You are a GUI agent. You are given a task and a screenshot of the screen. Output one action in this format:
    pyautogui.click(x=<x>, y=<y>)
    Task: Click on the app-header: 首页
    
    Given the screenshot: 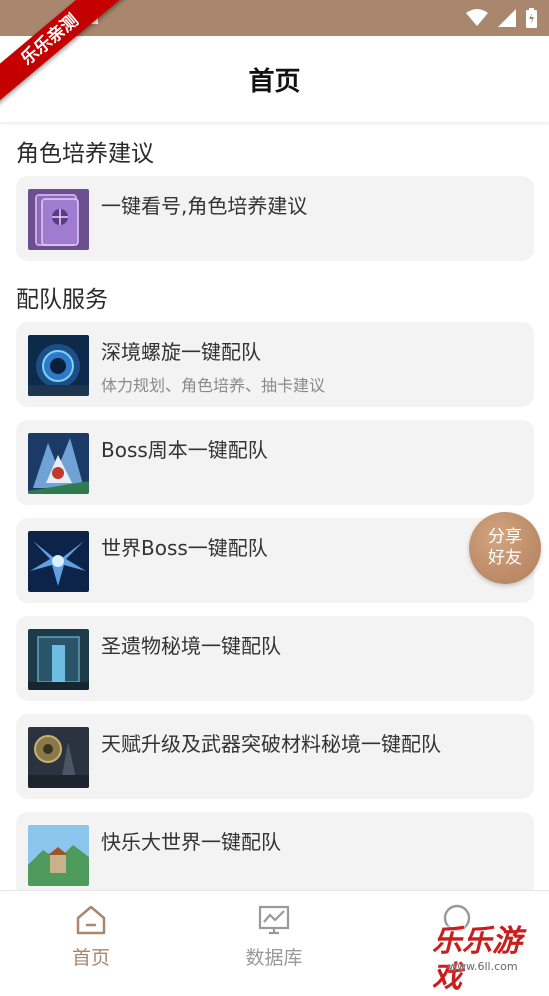 What is the action you would take?
    pyautogui.click(x=274, y=79)
    